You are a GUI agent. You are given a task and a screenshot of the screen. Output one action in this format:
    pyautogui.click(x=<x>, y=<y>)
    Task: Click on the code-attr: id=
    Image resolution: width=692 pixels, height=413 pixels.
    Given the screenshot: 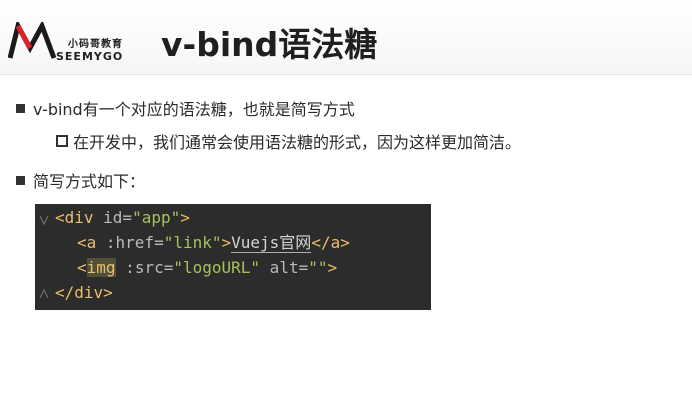 What is the action you would take?
    pyautogui.click(x=113, y=217)
    